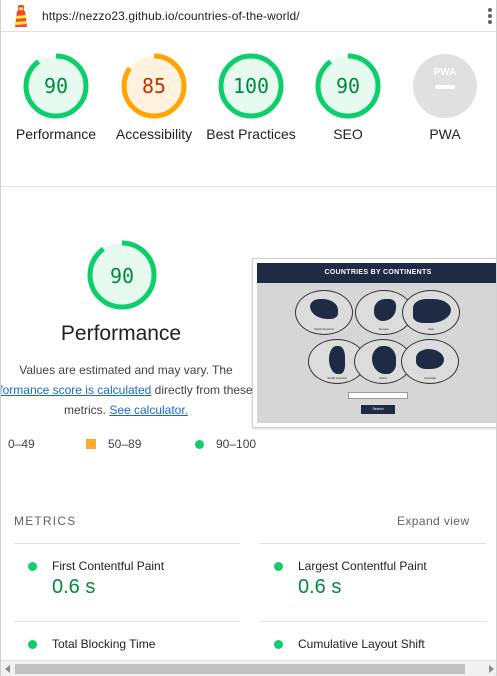 The height and width of the screenshot is (676, 497). I want to click on gauge-label: SEO, so click(348, 134).